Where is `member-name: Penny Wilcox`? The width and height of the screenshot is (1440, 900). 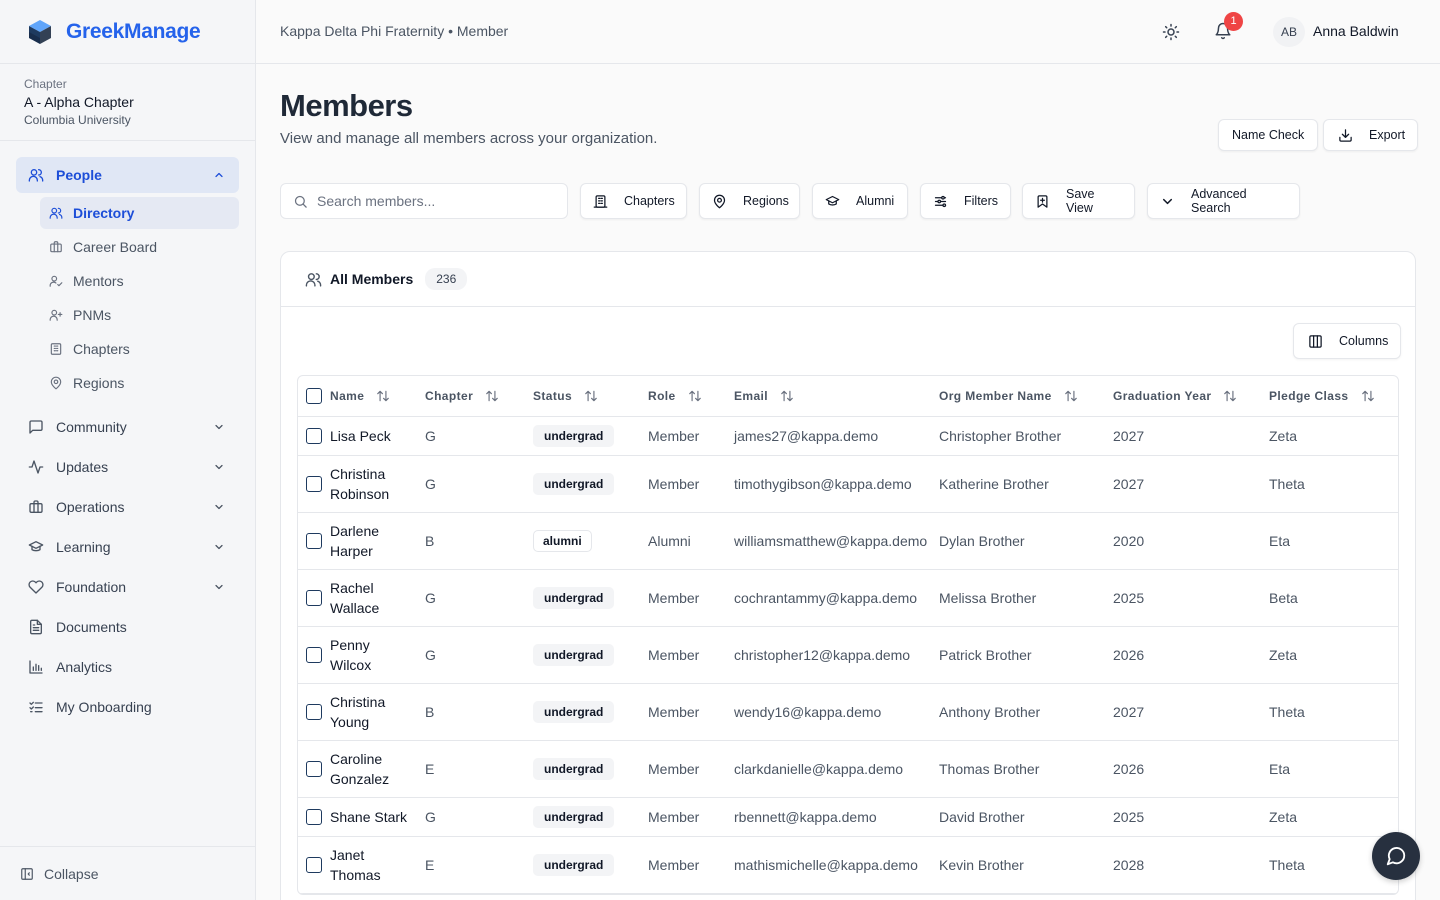 member-name: Penny Wilcox is located at coordinates (369, 655).